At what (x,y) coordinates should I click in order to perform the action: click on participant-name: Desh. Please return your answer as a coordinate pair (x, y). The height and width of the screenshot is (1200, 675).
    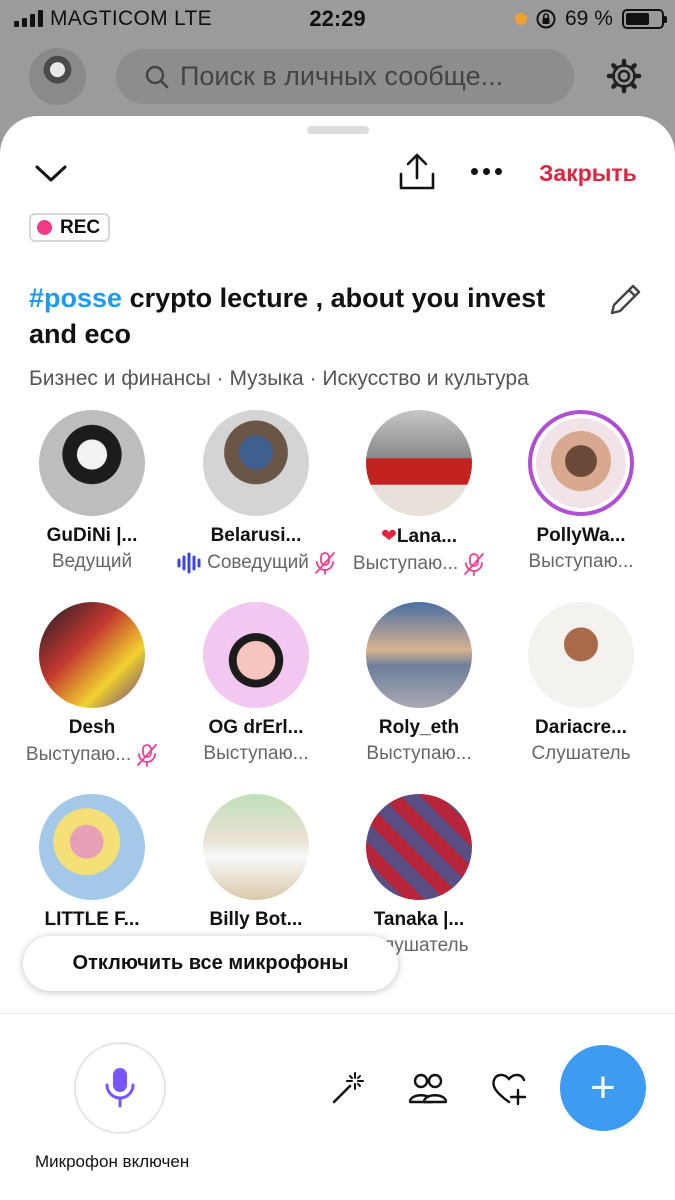
    Looking at the image, I should click on (92, 727).